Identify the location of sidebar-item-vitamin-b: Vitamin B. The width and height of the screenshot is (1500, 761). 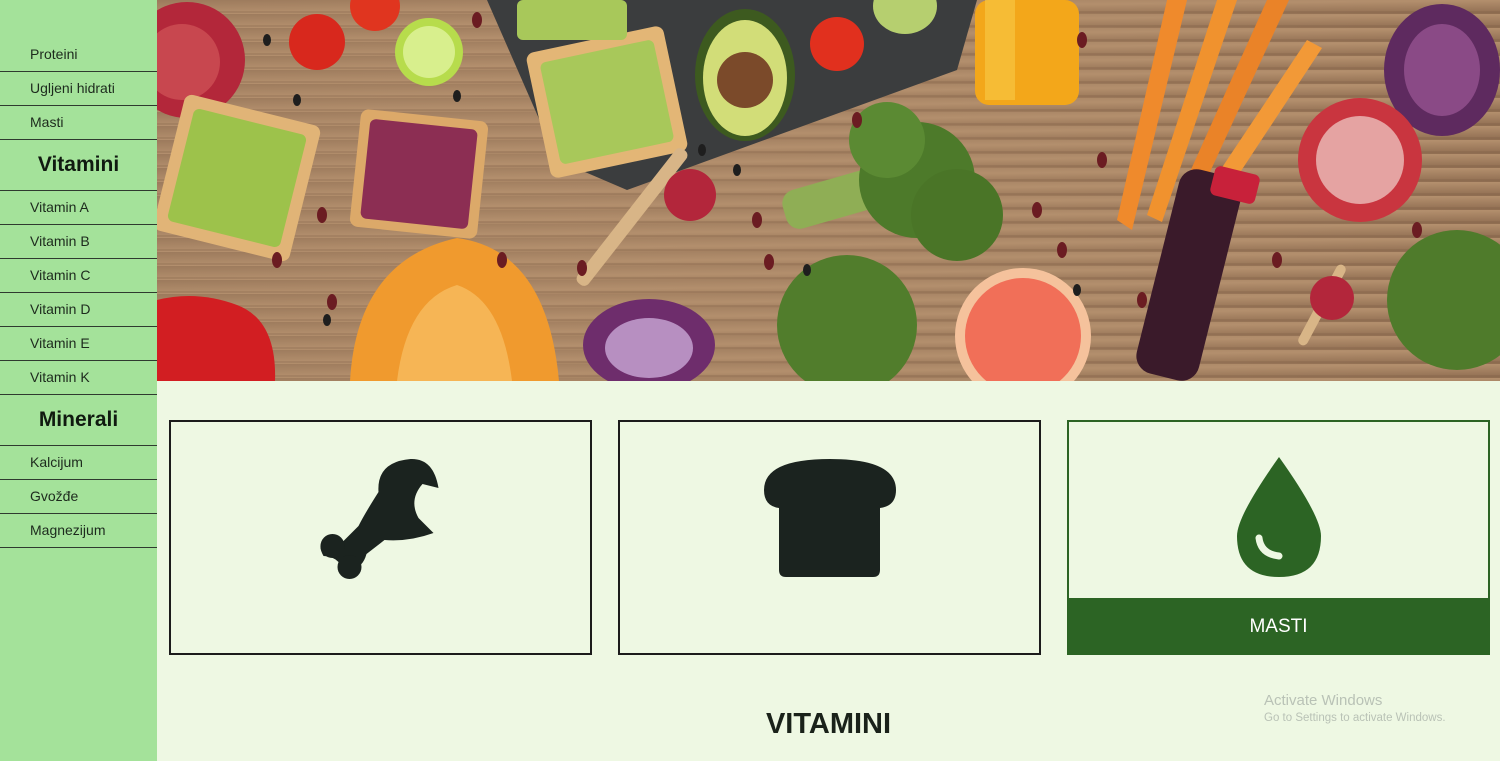
(78, 242).